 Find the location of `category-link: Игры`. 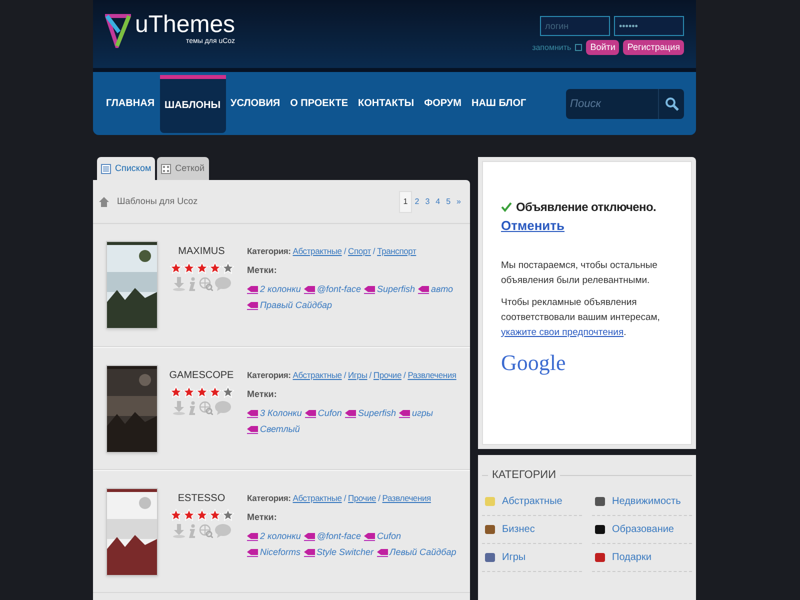

category-link: Игры is located at coordinates (358, 375).